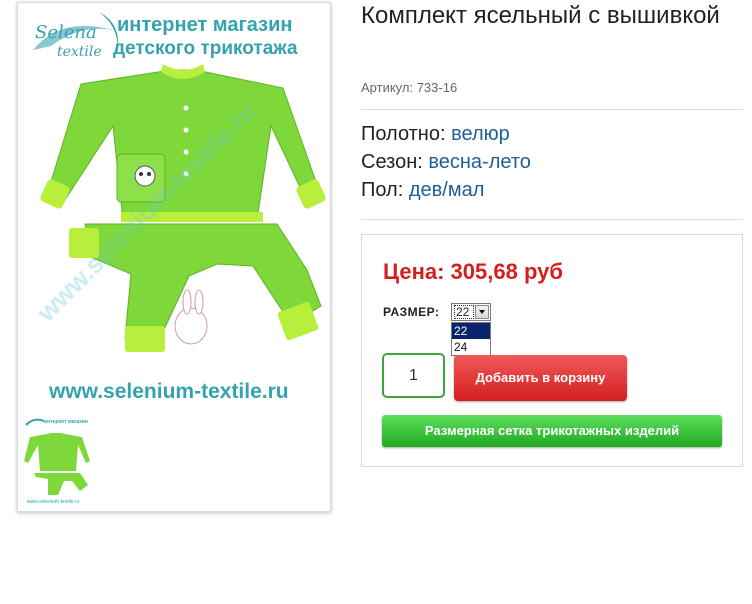  I want to click on size-option: 24, so click(471, 347).